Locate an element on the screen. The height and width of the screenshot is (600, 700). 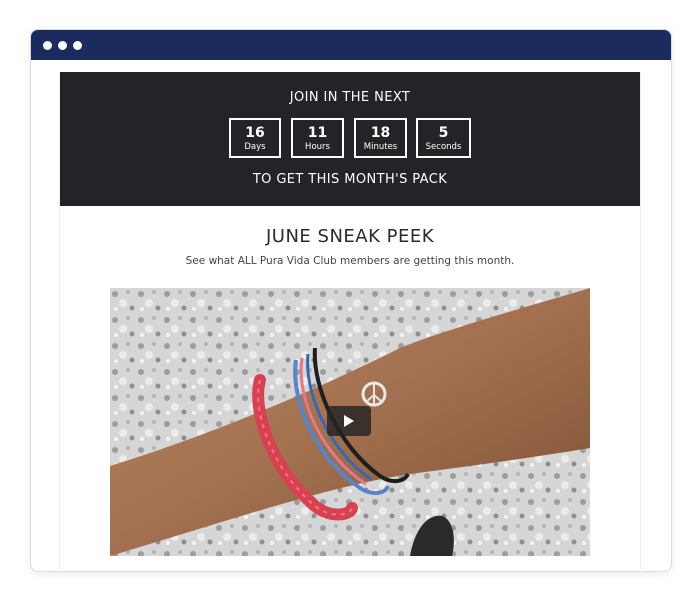
section-title: JUNE SNEAK PEEK is located at coordinates (350, 236).